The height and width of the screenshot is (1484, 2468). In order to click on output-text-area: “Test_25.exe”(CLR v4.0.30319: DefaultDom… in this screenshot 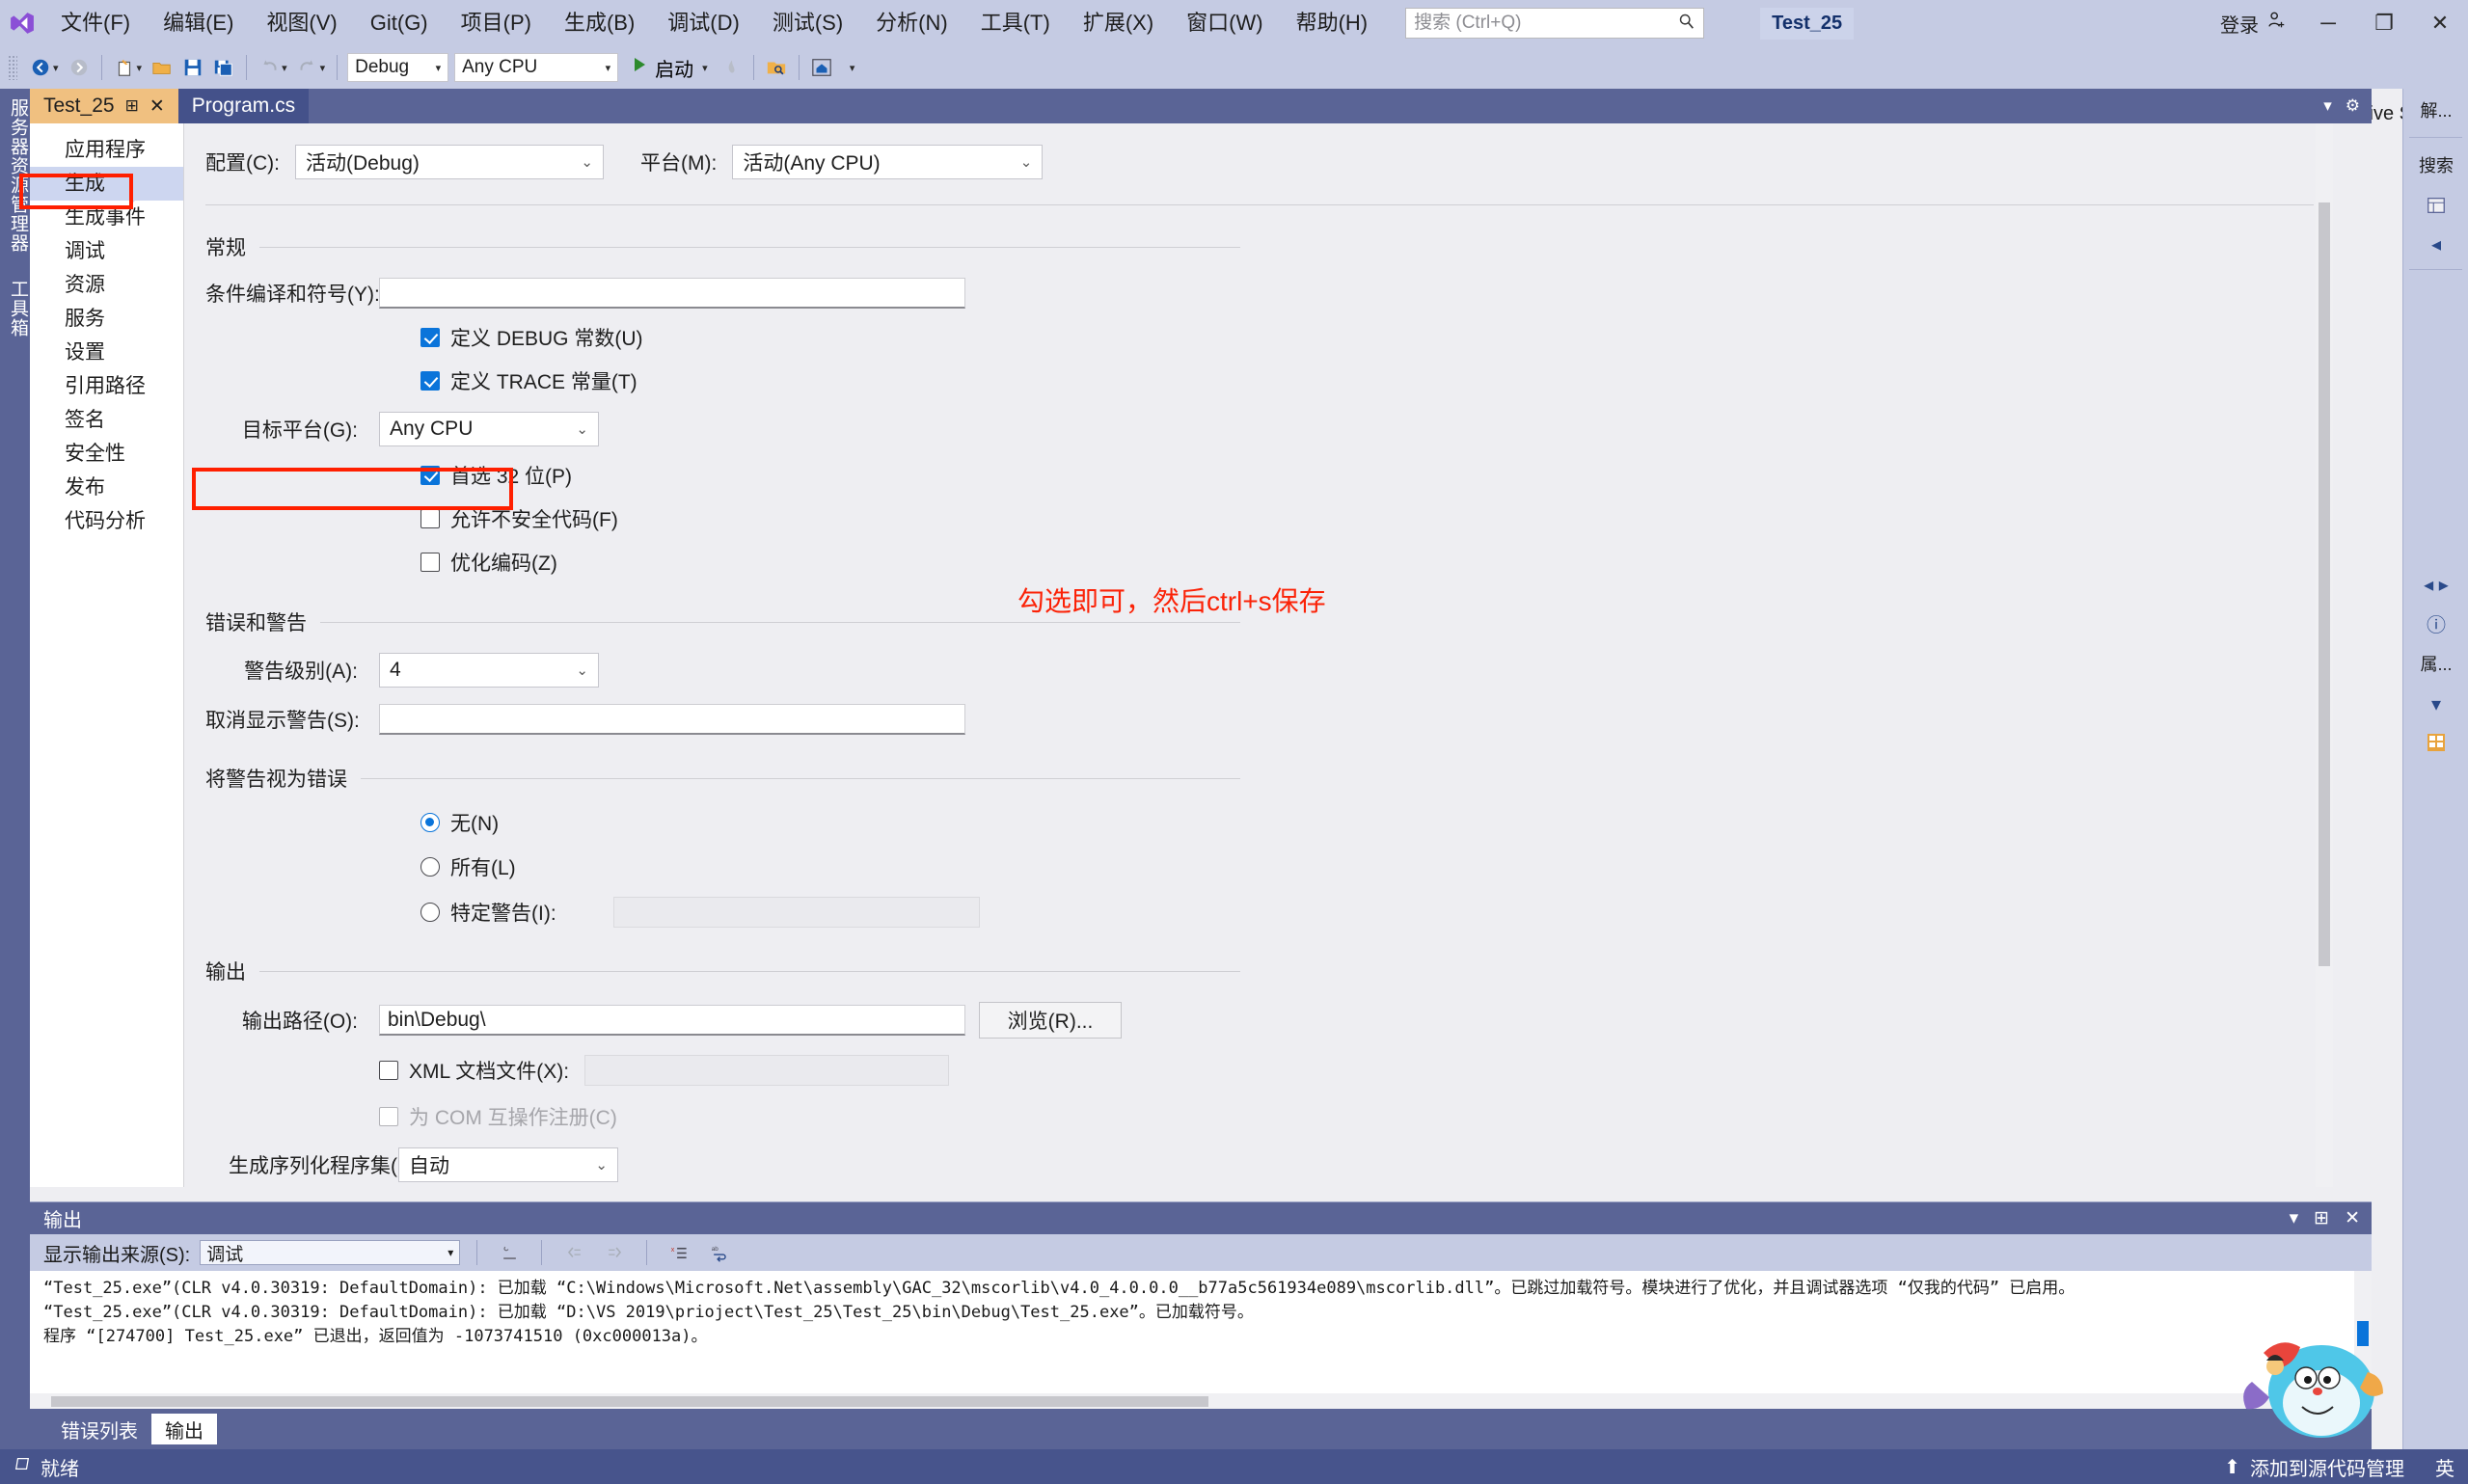, I will do `click(1201, 1340)`.